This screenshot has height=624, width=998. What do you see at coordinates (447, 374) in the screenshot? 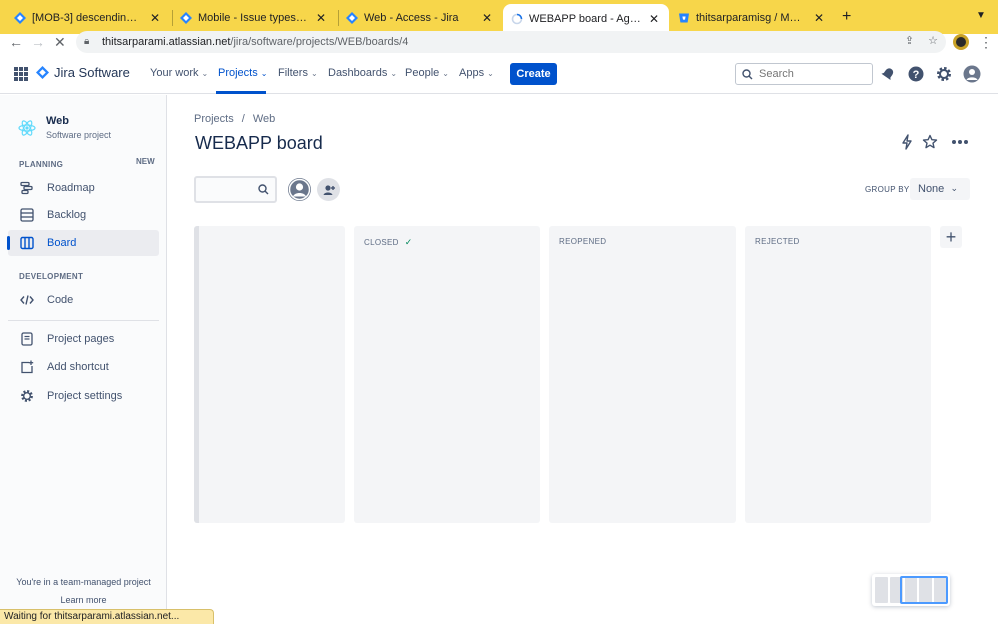
I see `board-column-closed: CLOSED ✓` at bounding box center [447, 374].